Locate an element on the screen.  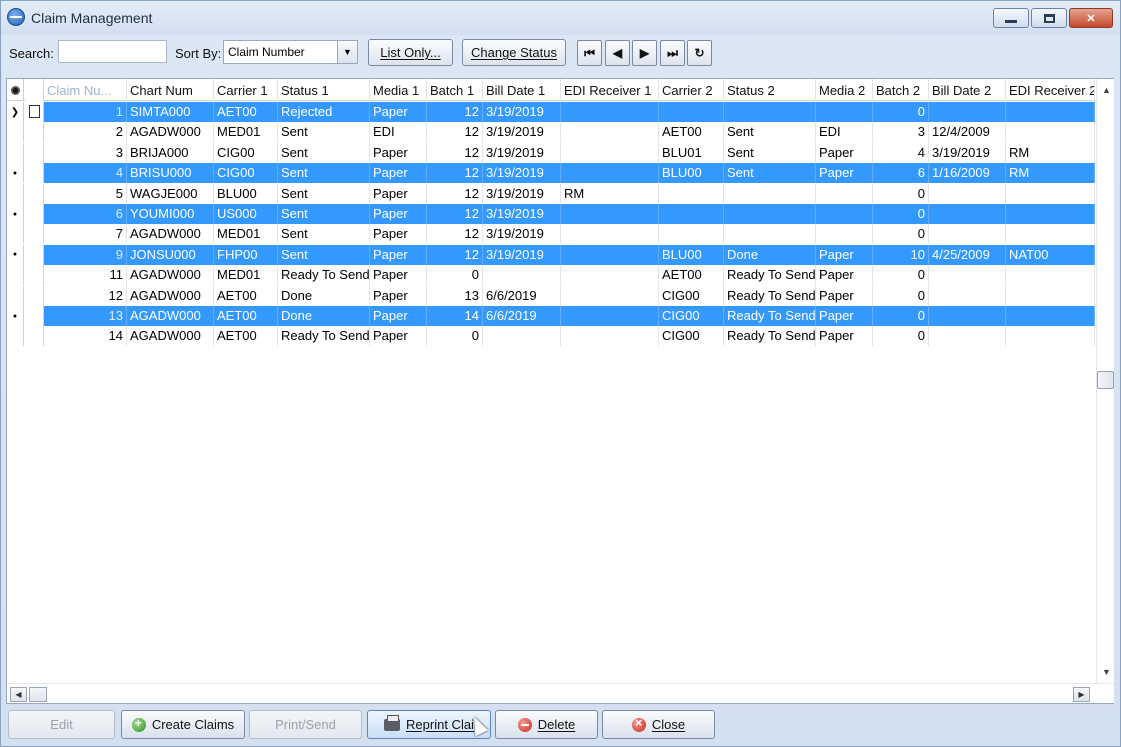
cell-bill-date-1: 6/6/2019 is located at coordinates (522, 316).